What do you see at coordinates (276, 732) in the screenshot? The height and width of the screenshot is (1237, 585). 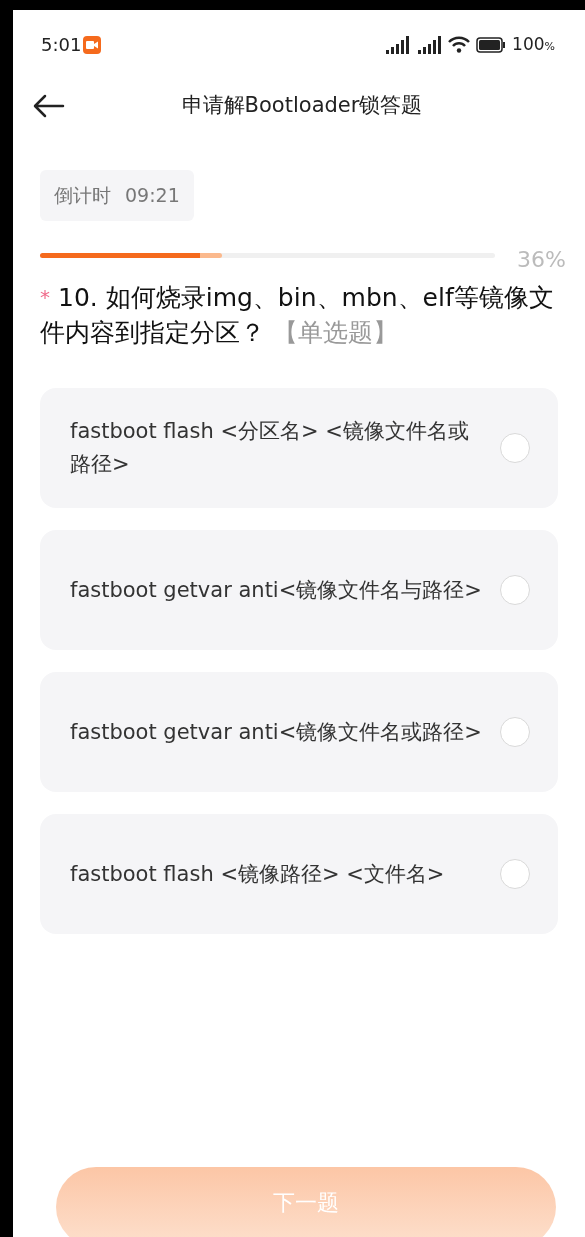 I see `option-text: fastboot getvar anti<镜像文件名或路径>` at bounding box center [276, 732].